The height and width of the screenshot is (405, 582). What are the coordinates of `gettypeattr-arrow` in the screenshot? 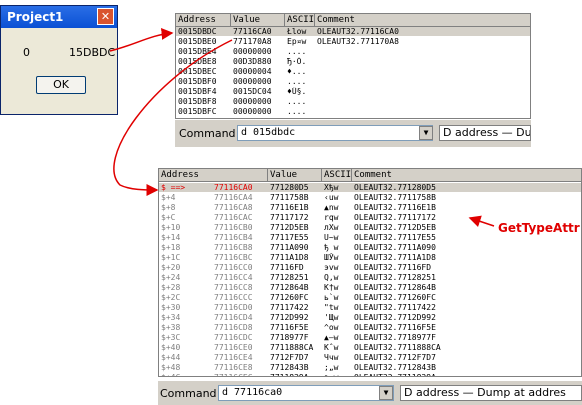 It's located at (481, 221).